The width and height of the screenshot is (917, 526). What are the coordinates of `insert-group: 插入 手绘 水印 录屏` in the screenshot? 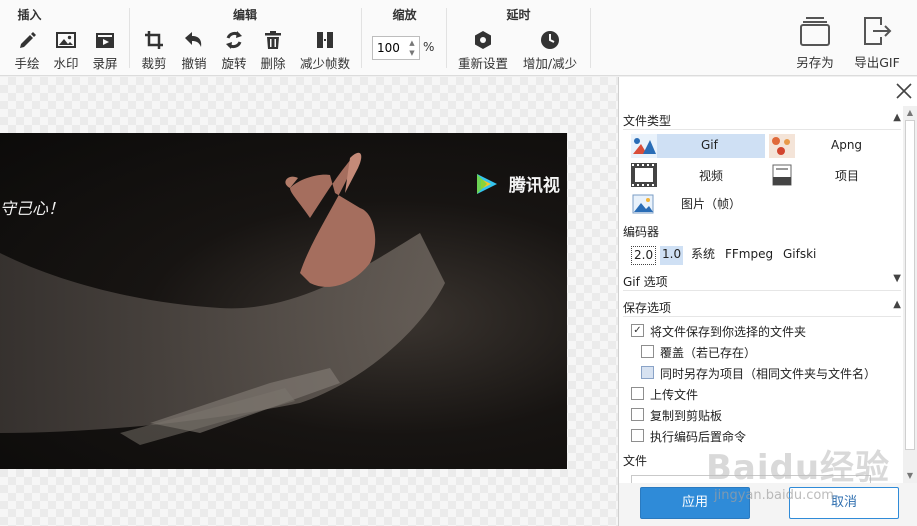 It's located at (64, 38).